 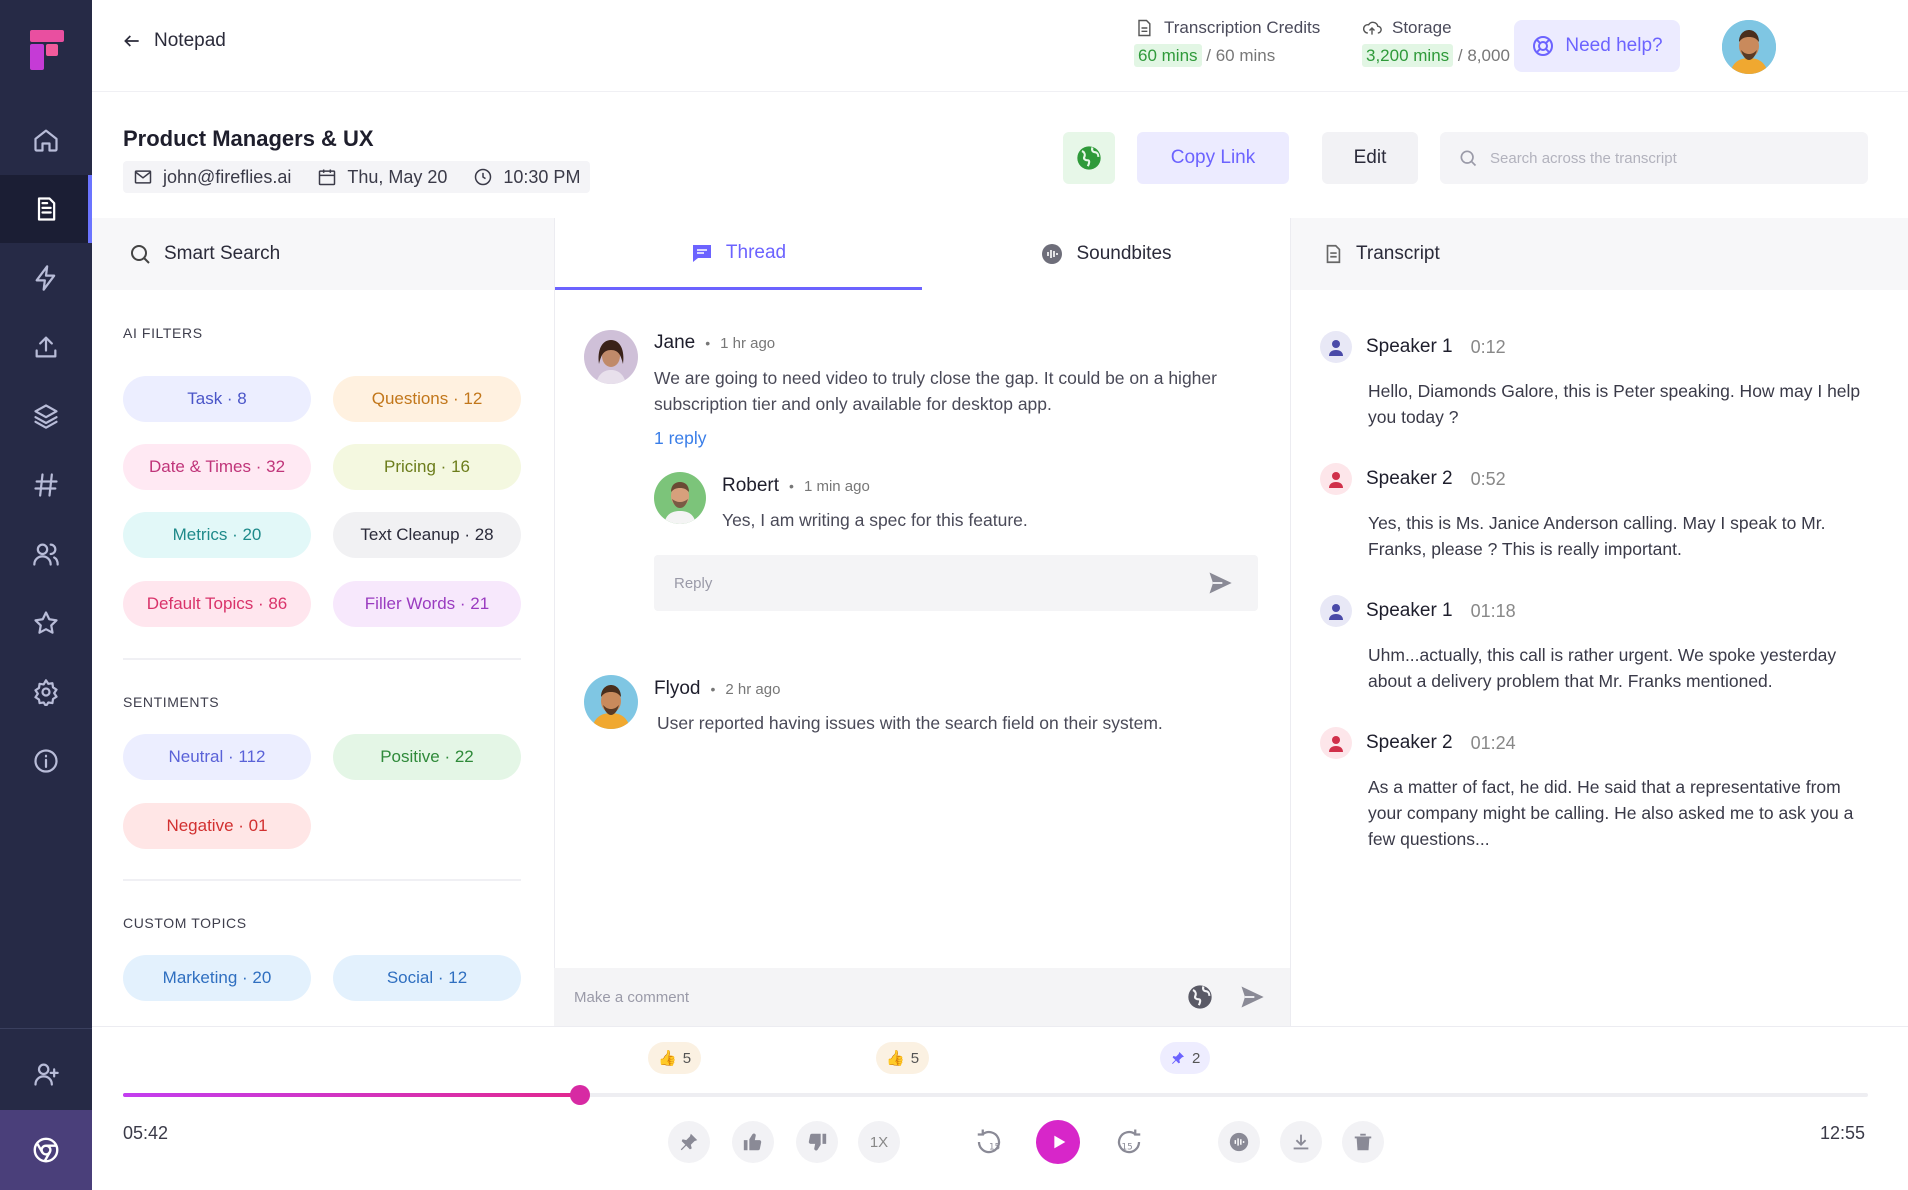 What do you see at coordinates (817, 1142) in the screenshot?
I see `dislike-button` at bounding box center [817, 1142].